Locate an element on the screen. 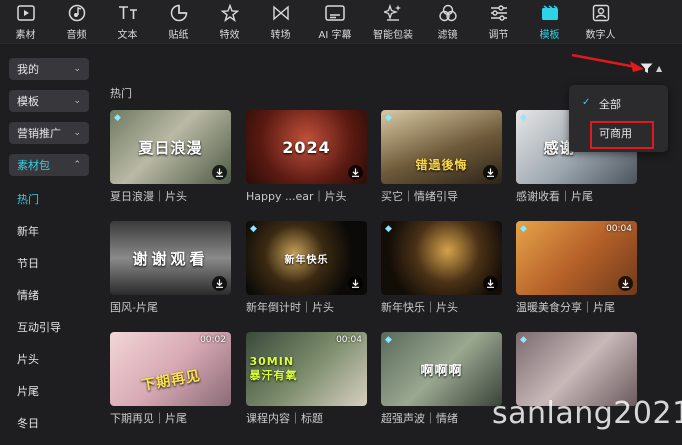 The image size is (682, 445). sidebar-button-template: 模板 ⌄ is located at coordinates (49, 101).